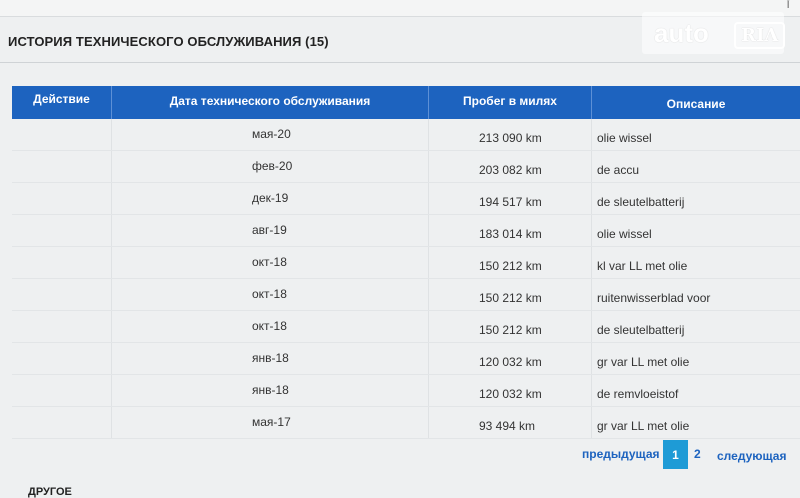 The width and height of the screenshot is (800, 498). What do you see at coordinates (675, 454) in the screenshot?
I see `pagination-page-1: 1` at bounding box center [675, 454].